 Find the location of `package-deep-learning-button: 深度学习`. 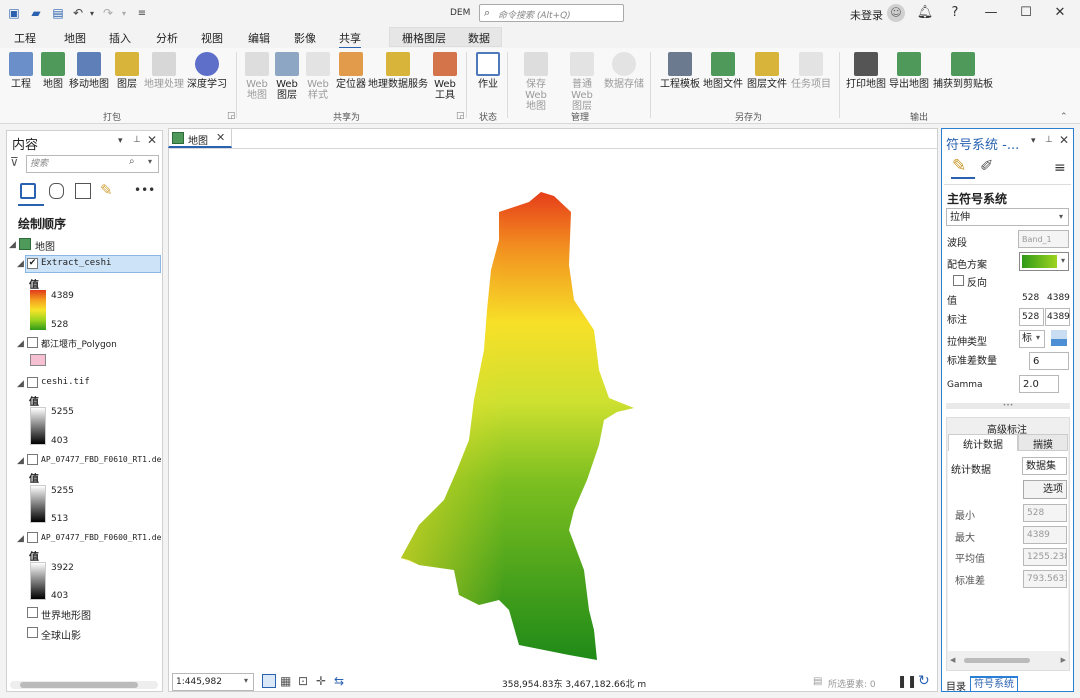

package-deep-learning-button: 深度学习 is located at coordinates (207, 71).